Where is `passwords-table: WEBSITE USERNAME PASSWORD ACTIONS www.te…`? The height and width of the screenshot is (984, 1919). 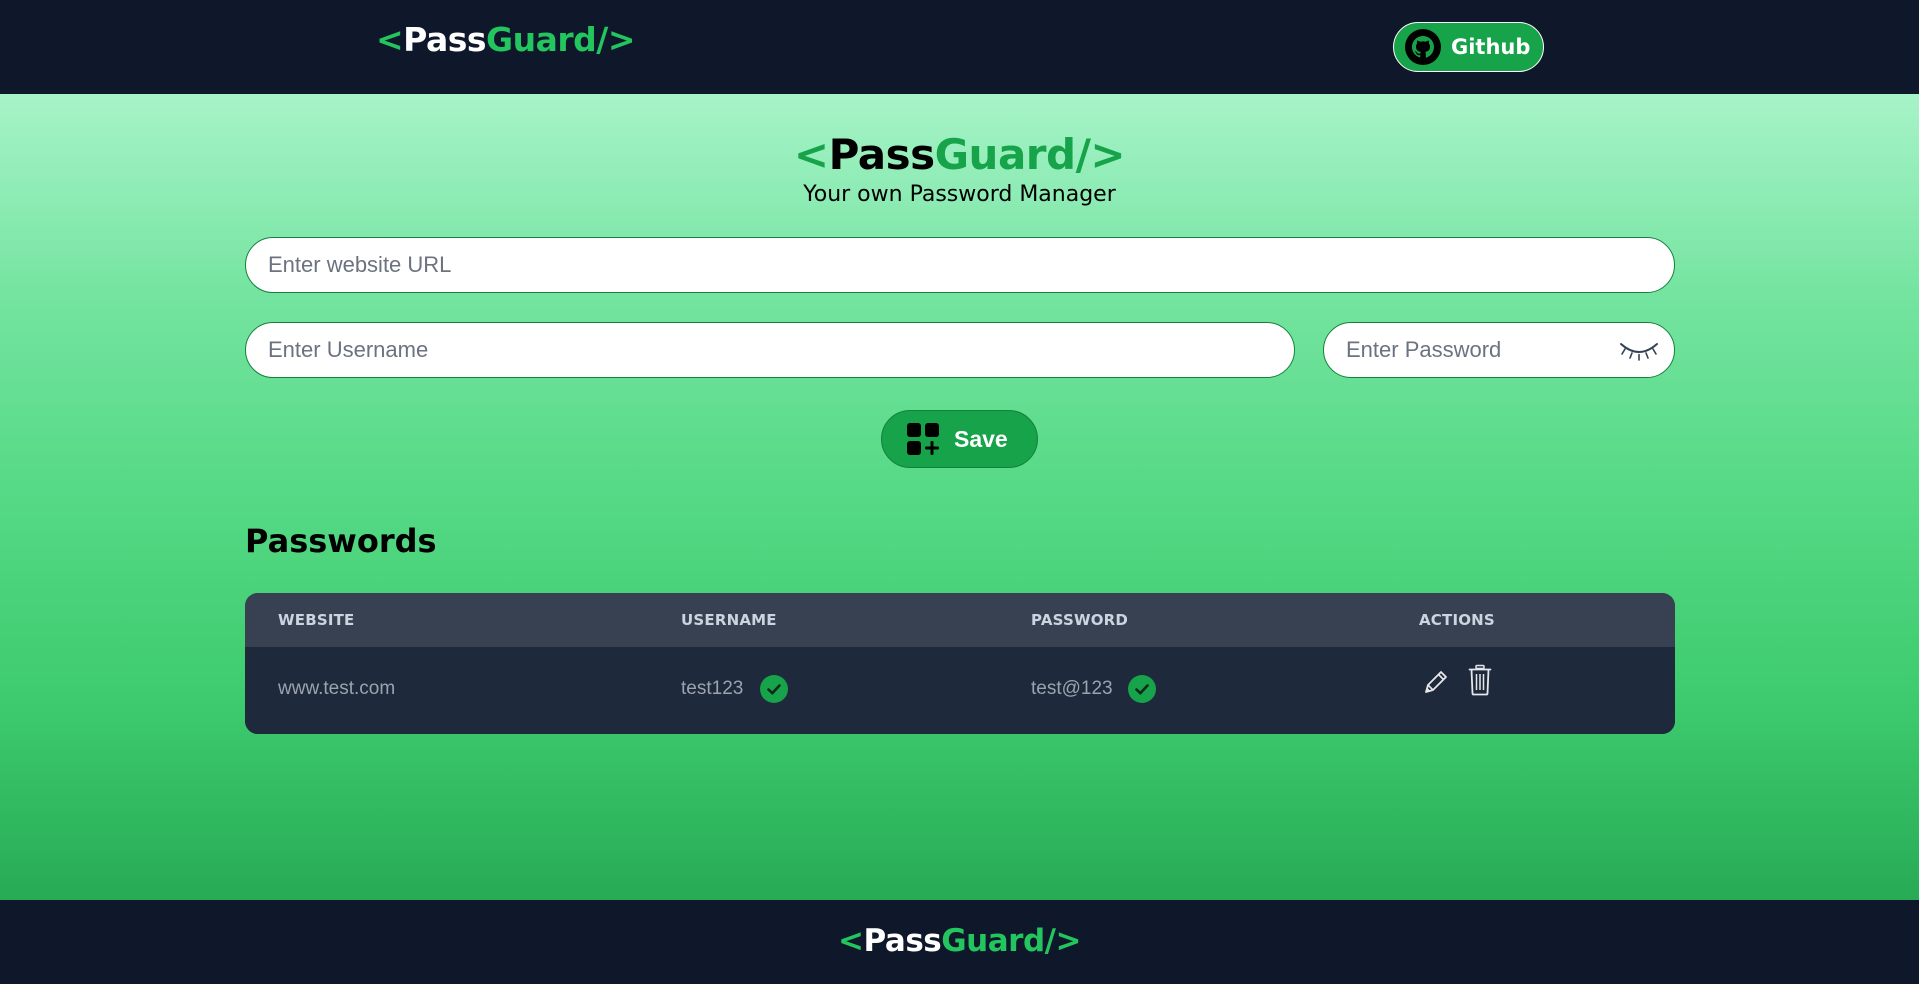 passwords-table: WEBSITE USERNAME PASSWORD ACTIONS www.te… is located at coordinates (960, 663).